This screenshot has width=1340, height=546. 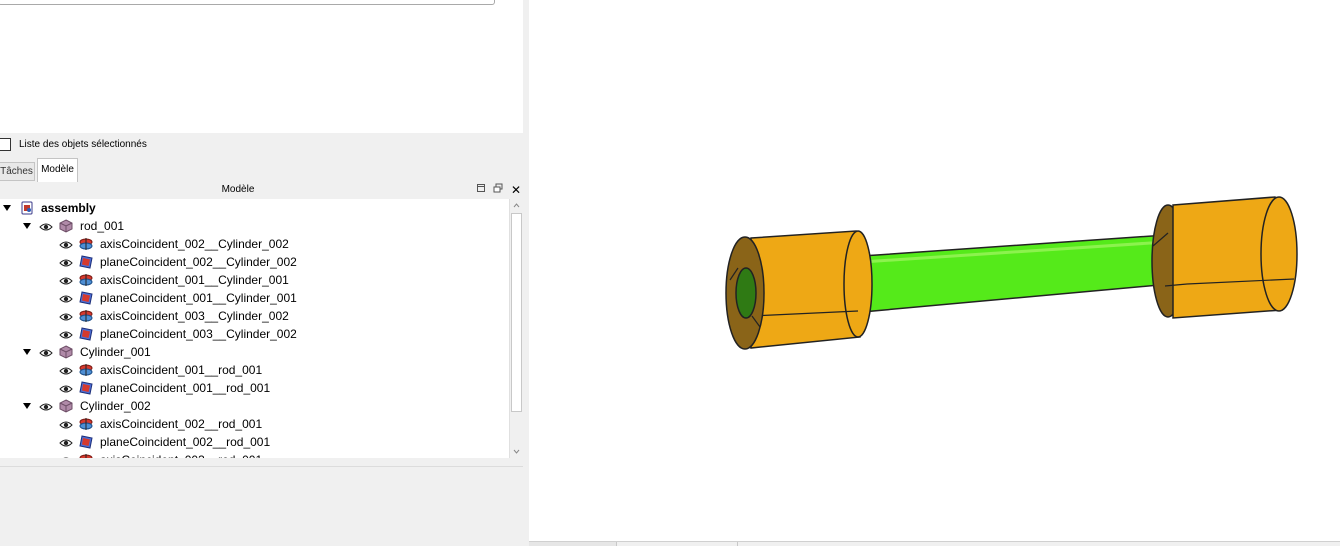 I want to click on cylinder-right-shape, so click(x=1224, y=257).